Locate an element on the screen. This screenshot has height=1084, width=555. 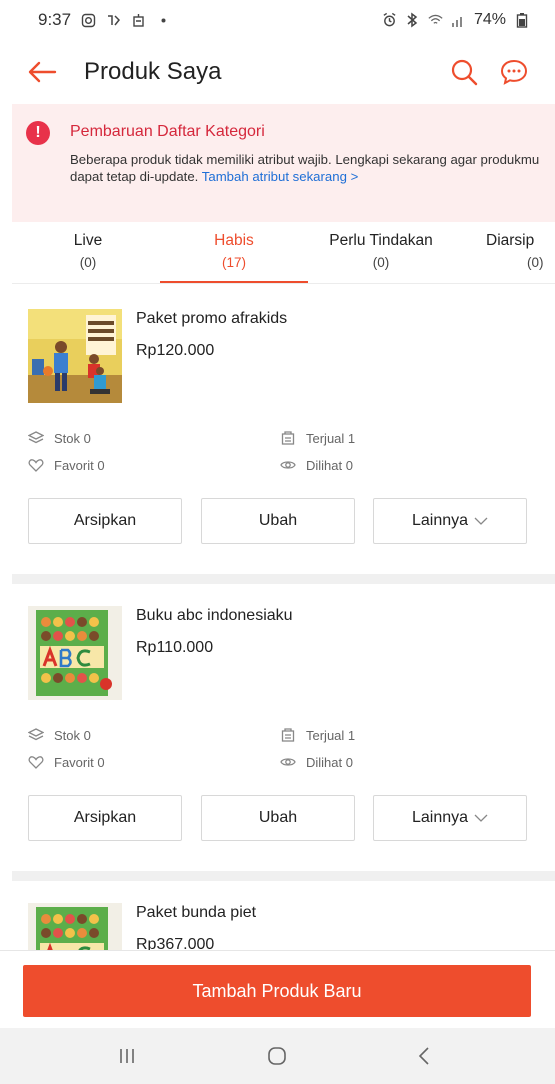
bluetooth-icon is located at coordinates (412, 20).